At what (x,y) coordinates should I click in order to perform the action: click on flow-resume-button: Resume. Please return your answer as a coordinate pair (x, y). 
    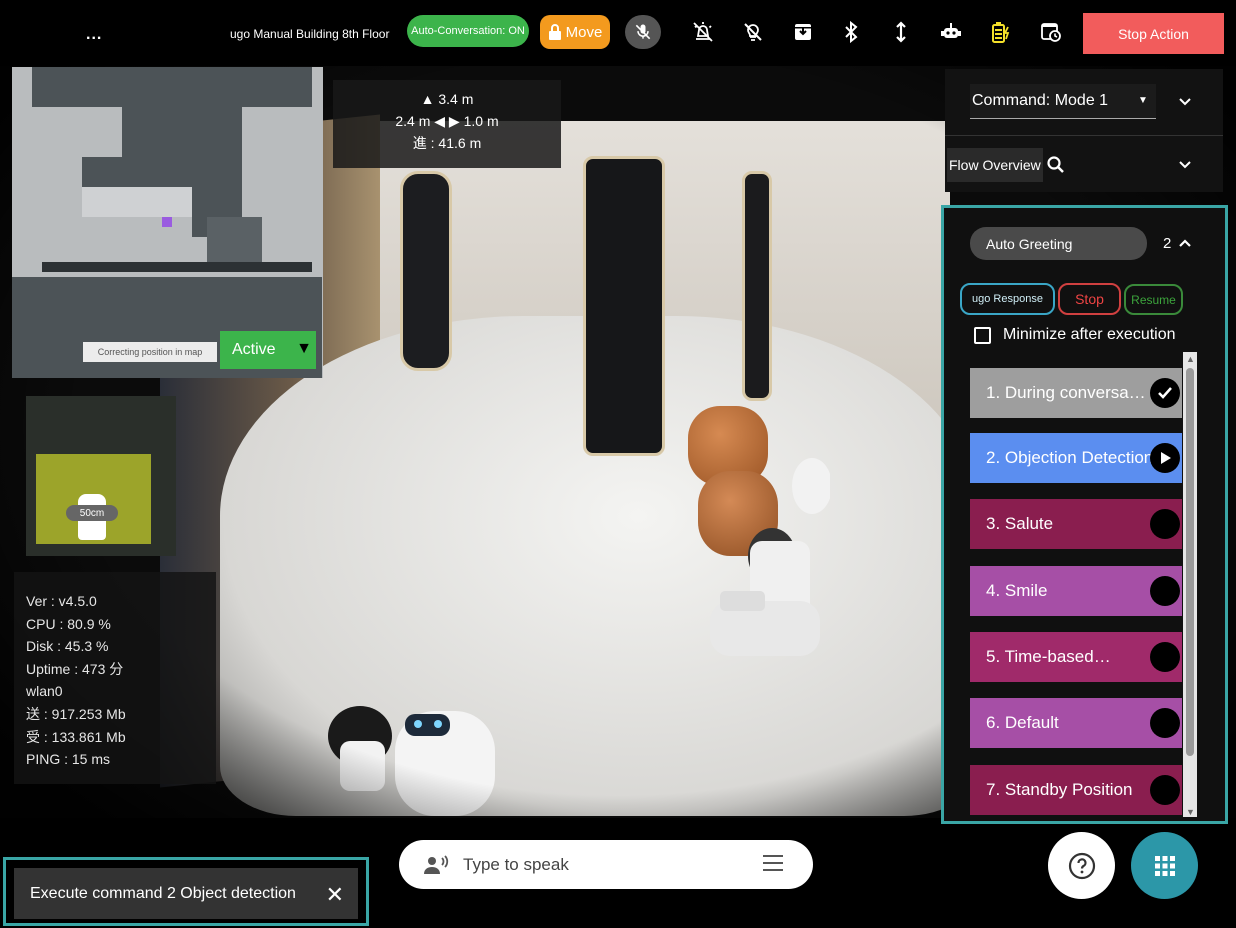
    Looking at the image, I should click on (1153, 299).